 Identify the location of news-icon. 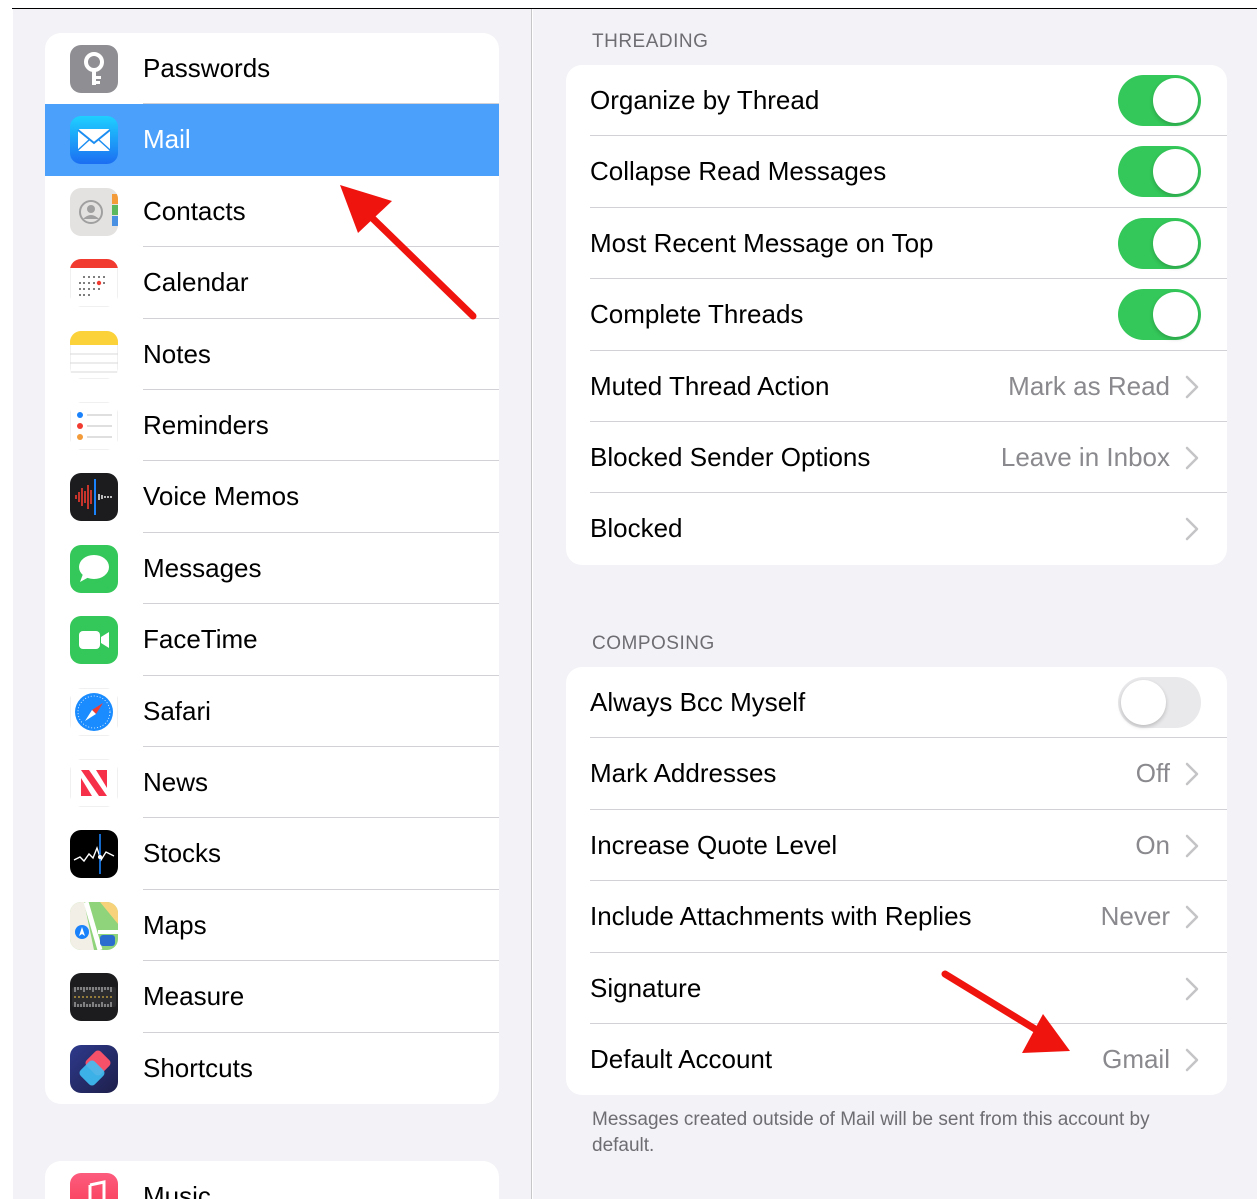
(94, 783).